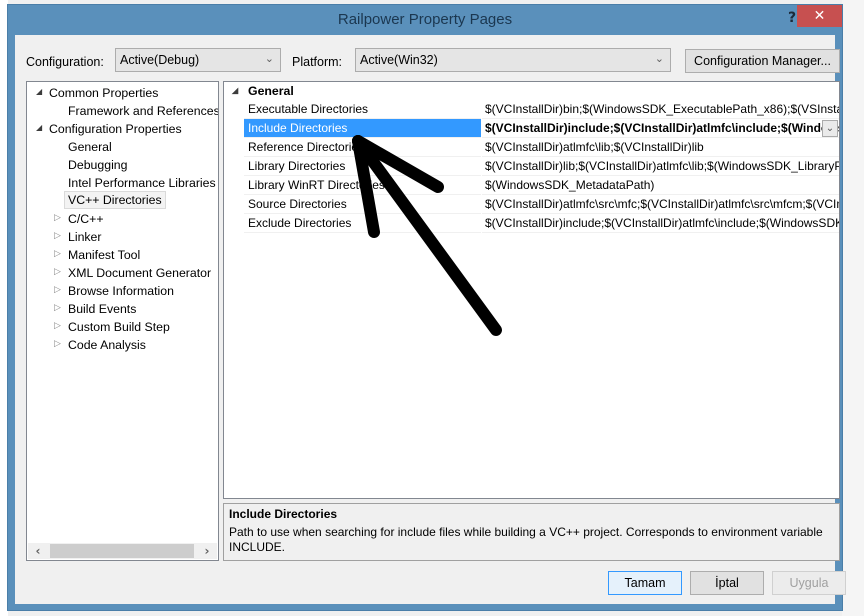 The image size is (864, 616). I want to click on tree-item-label: Linker, so click(85, 237).